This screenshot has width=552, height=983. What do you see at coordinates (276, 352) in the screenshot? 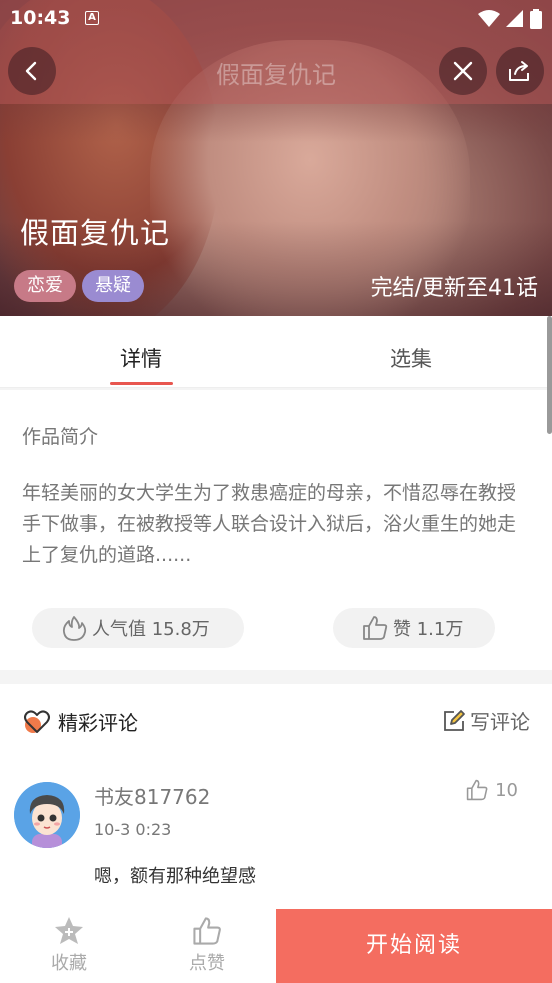
I see `detail-tabs: 详情 选集` at bounding box center [276, 352].